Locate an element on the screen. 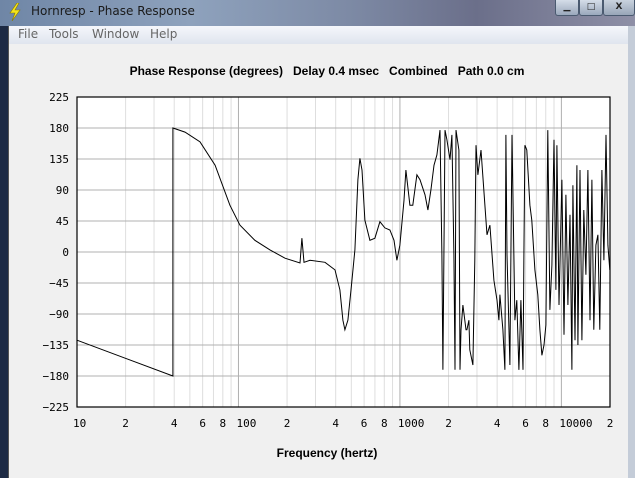 The height and width of the screenshot is (478, 635). x-tick-label: 1000 is located at coordinates (411, 423).